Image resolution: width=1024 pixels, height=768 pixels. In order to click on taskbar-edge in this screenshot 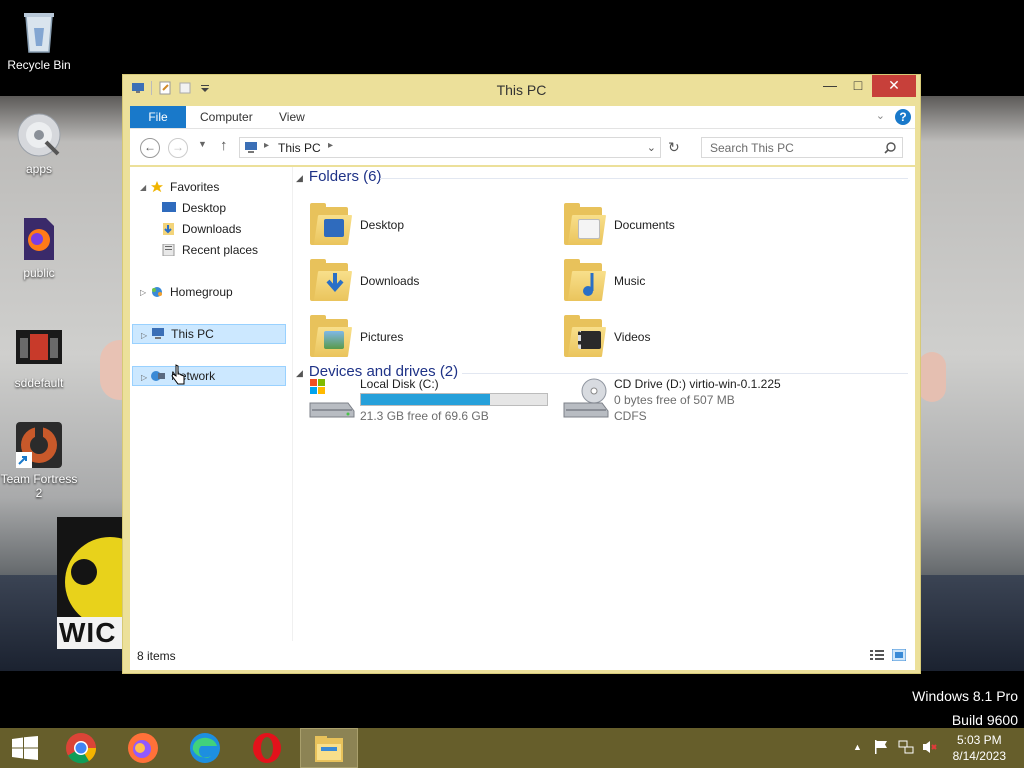, I will do `click(205, 748)`.